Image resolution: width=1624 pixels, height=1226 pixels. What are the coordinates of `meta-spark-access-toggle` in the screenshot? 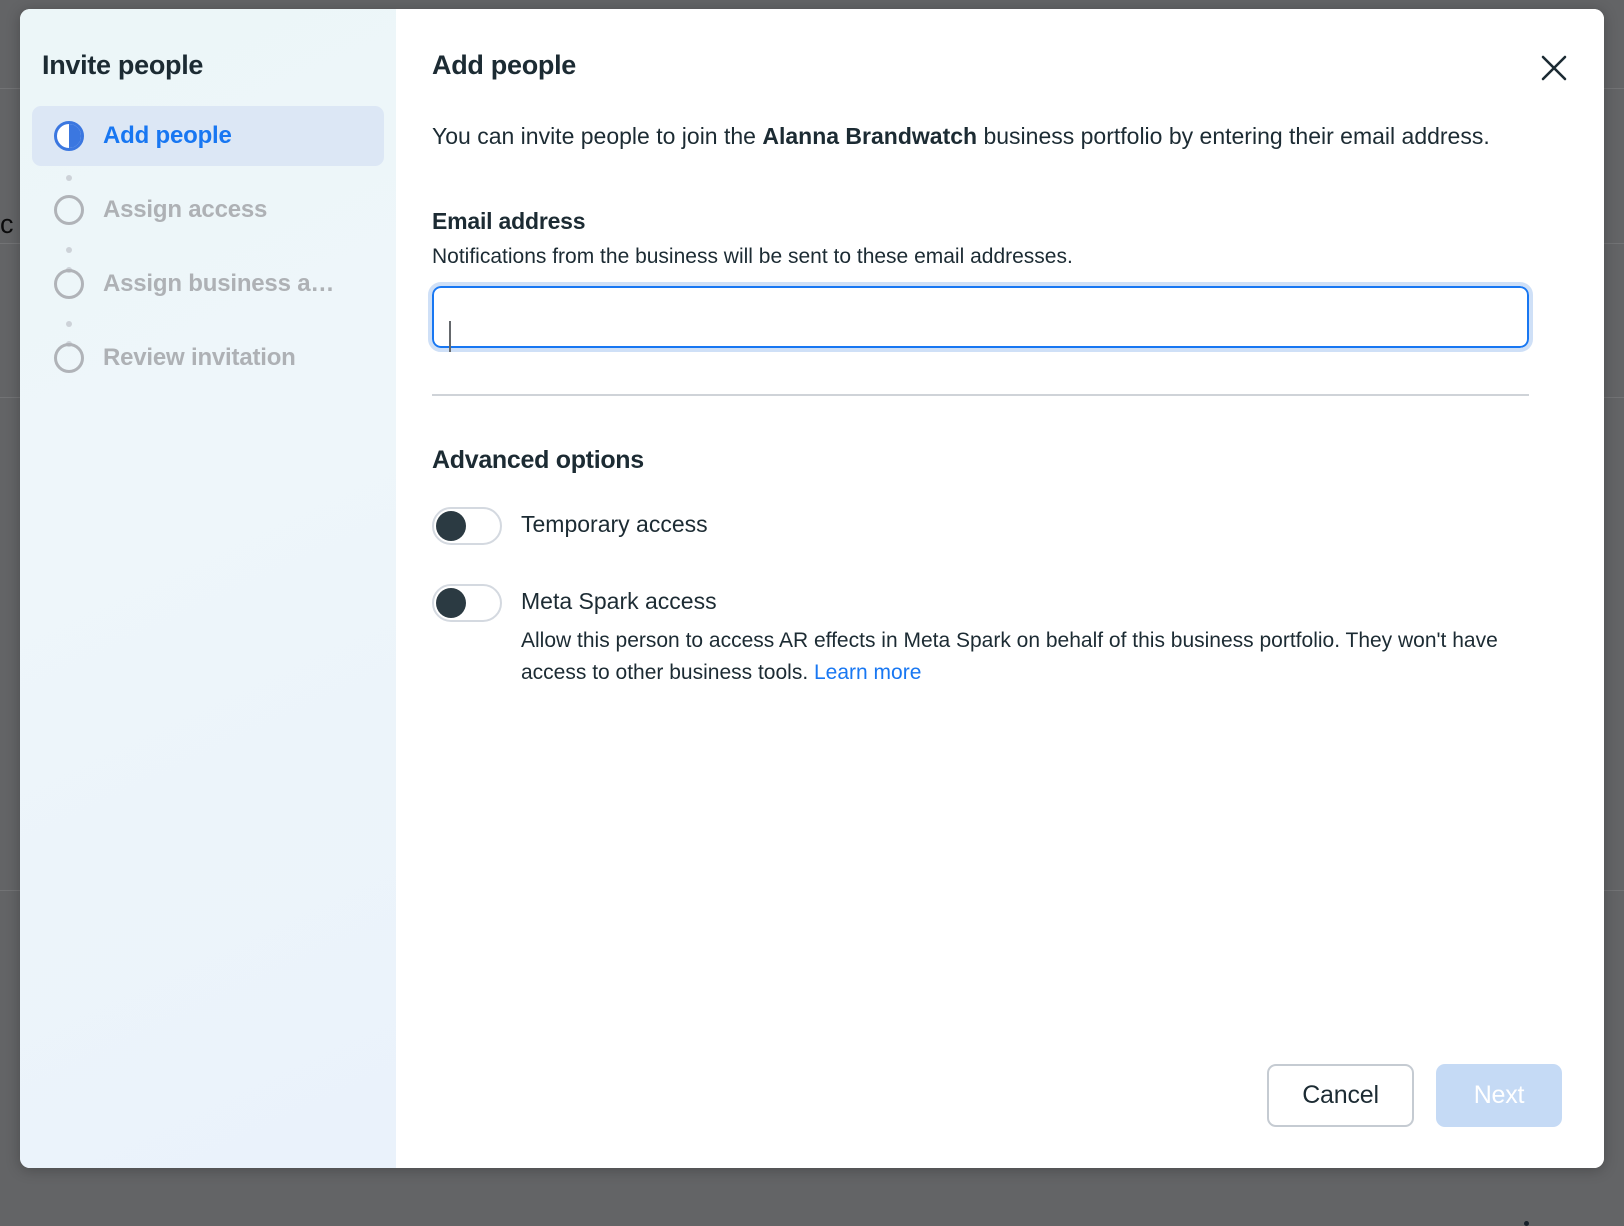 It's located at (467, 603).